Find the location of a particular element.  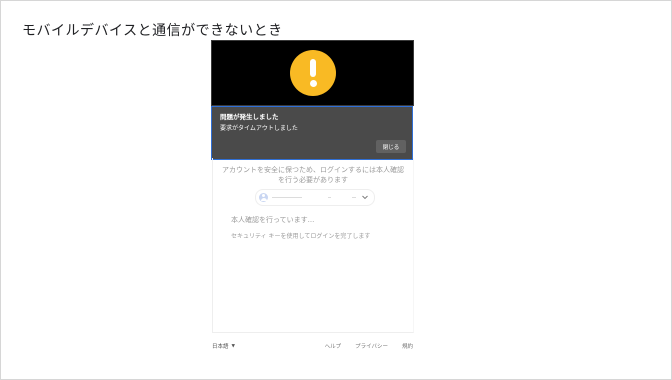

error-title: 問題が発生しました is located at coordinates (249, 117).